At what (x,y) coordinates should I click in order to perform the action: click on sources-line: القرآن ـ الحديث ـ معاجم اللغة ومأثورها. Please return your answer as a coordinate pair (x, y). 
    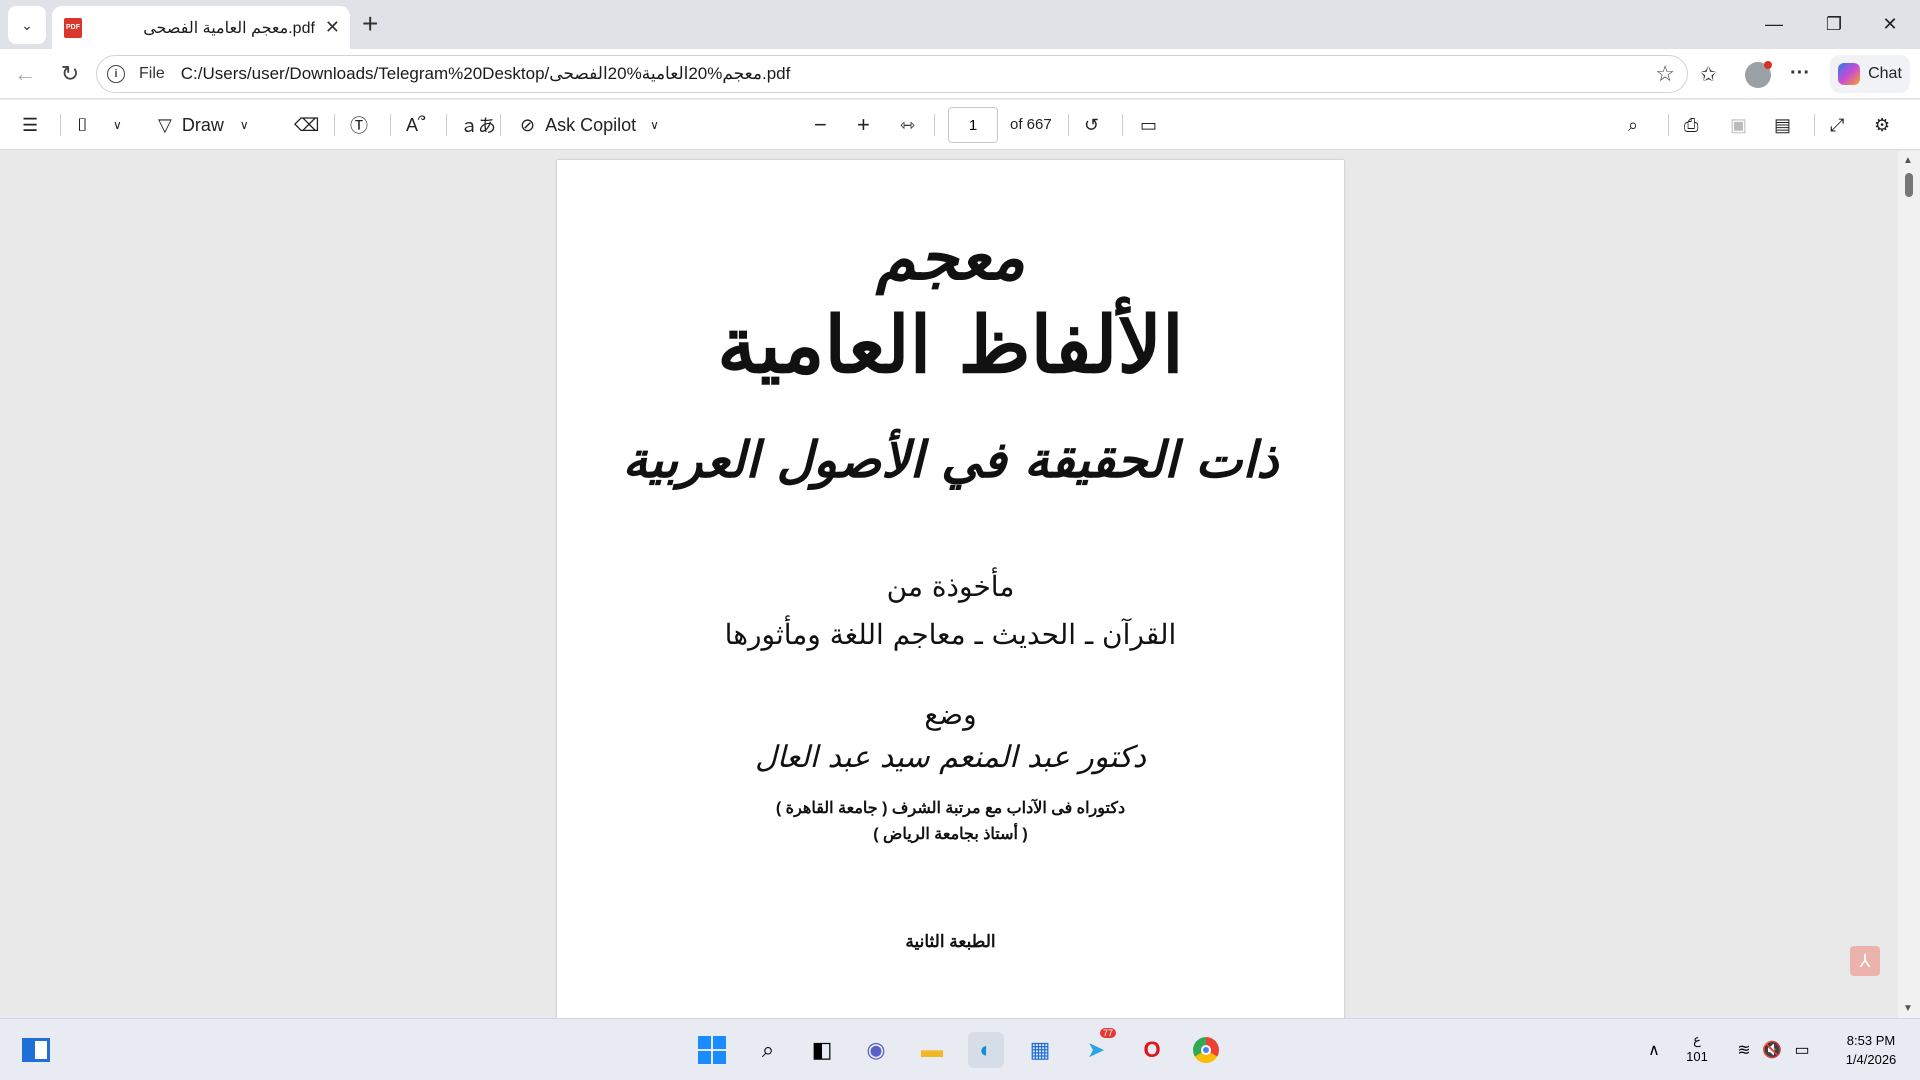
    Looking at the image, I should click on (950, 634).